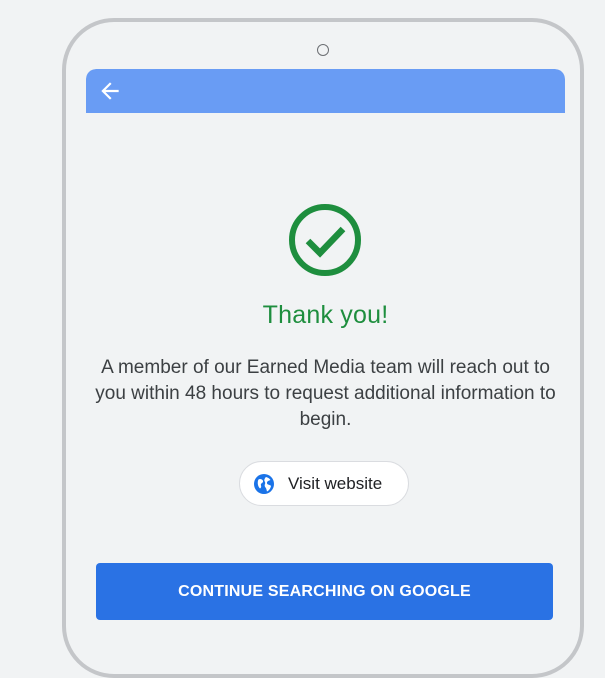  Describe the element at coordinates (325, 315) in the screenshot. I see `confirmation-title: Thank you!` at that location.